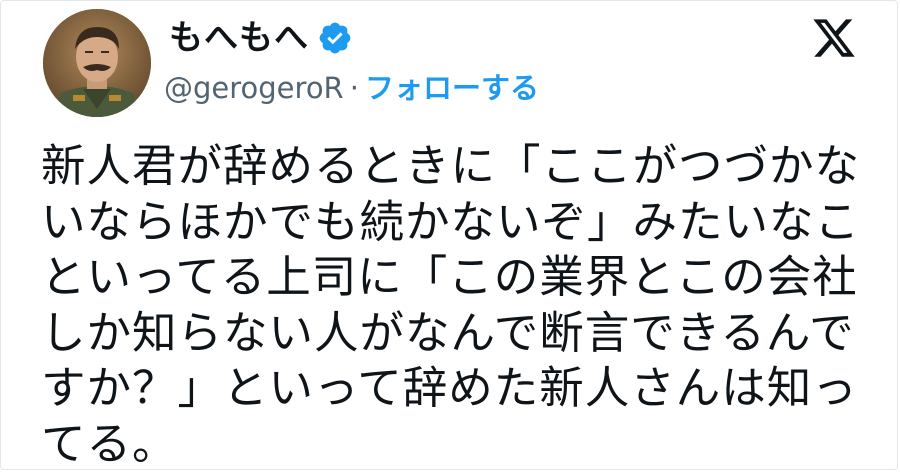  Describe the element at coordinates (834, 38) in the screenshot. I see `x-logo-icon` at that location.